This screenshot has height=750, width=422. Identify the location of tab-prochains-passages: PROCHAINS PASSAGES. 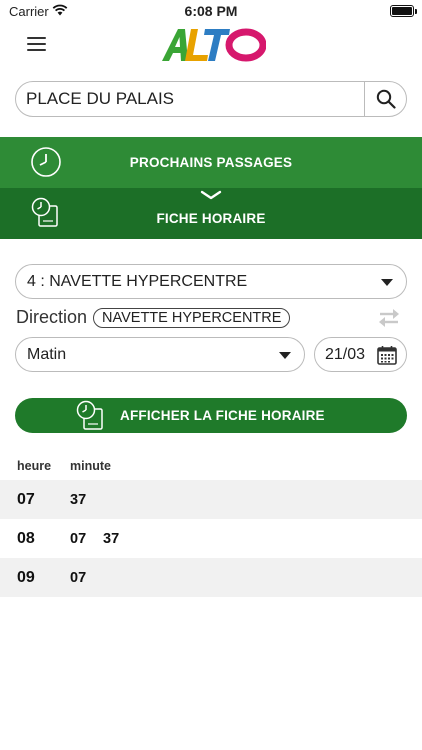
(211, 162).